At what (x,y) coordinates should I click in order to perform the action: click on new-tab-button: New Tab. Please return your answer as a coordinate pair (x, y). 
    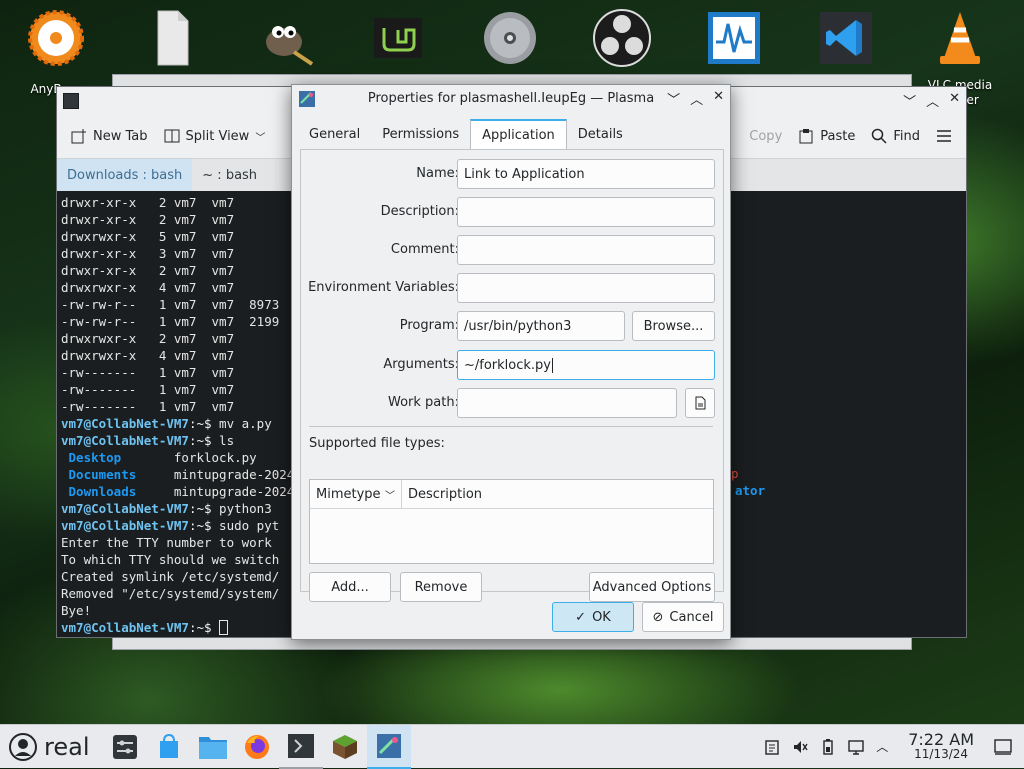
    Looking at the image, I should click on (109, 136).